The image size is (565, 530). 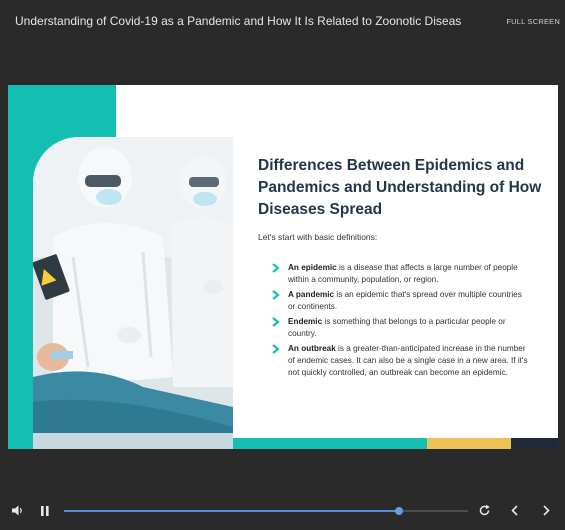 I want to click on progress-thumb, so click(x=399, y=511).